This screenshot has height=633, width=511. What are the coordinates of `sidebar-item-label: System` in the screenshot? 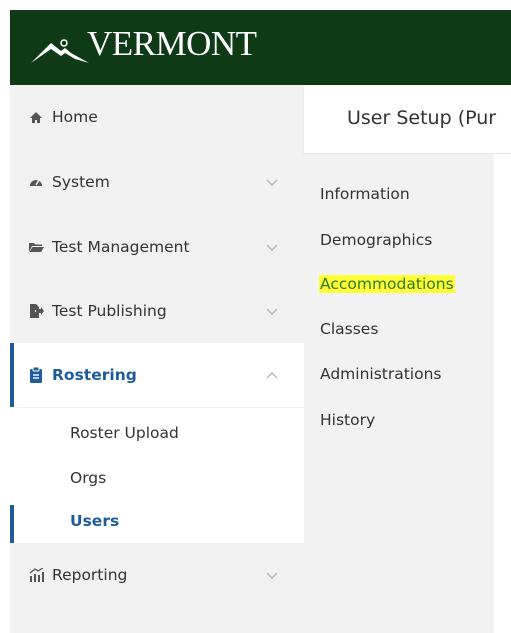 It's located at (81, 182).